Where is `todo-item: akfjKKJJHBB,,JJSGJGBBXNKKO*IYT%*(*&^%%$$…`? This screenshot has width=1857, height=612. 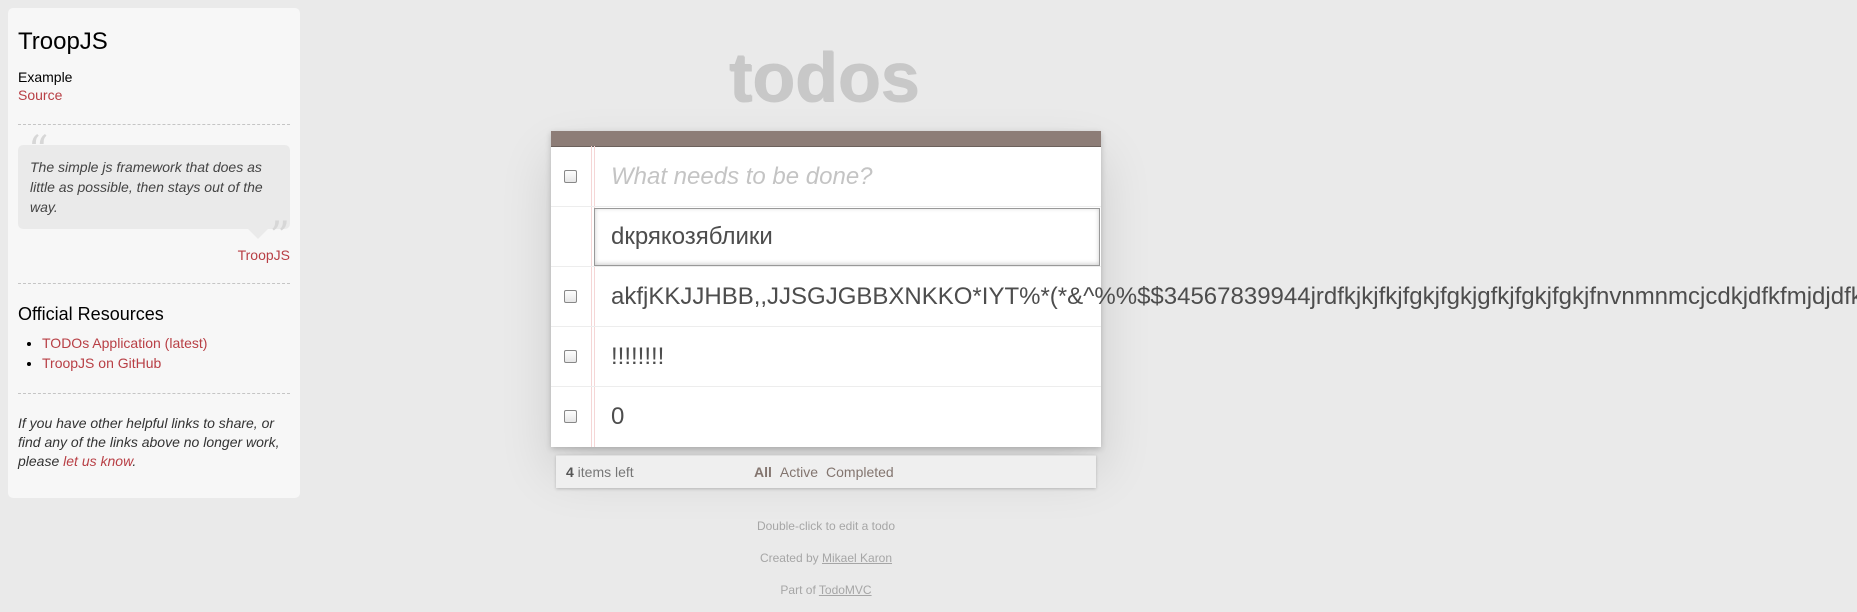
todo-item: akfjKKJJHBB,,JJSGJGBBXNKKO*IYT%*(*&^%%$$… is located at coordinates (1204, 297).